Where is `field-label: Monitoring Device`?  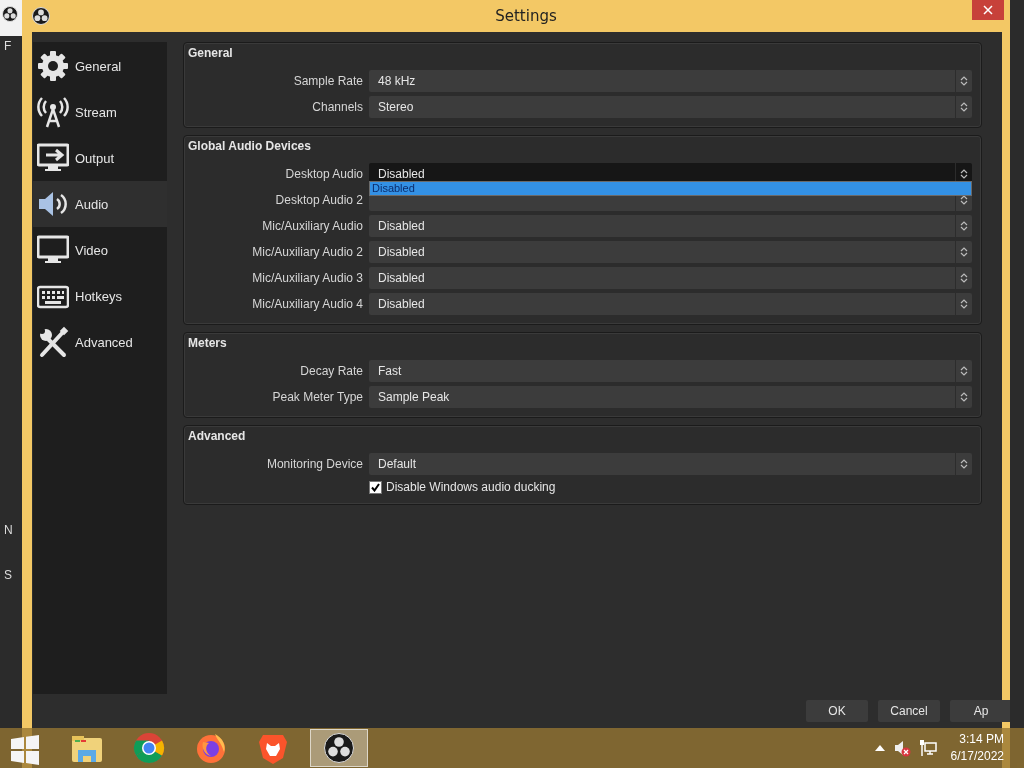
field-label: Monitoring Device is located at coordinates (314, 464).